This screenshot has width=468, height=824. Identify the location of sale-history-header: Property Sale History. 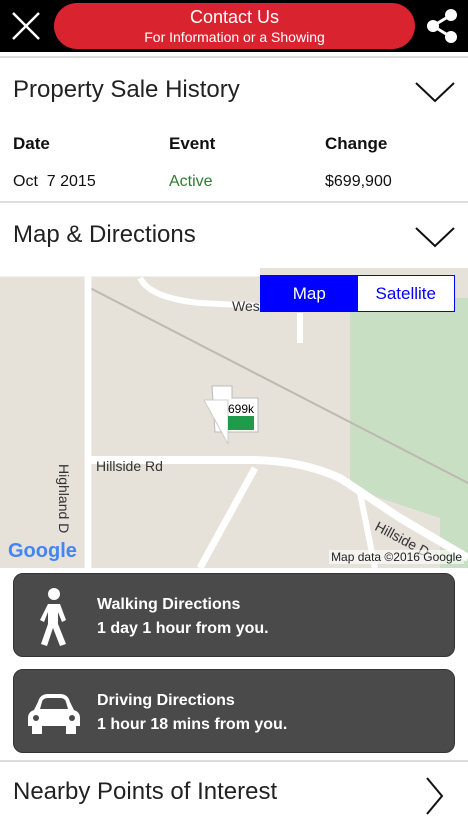
(234, 90).